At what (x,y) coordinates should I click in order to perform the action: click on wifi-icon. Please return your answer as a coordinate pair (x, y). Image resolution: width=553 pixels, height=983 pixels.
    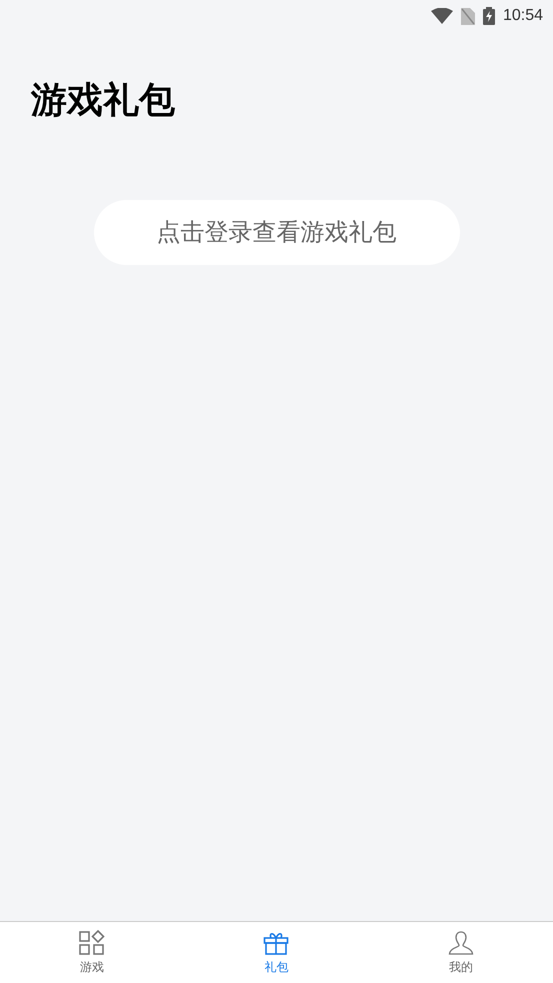
    Looking at the image, I should click on (441, 16).